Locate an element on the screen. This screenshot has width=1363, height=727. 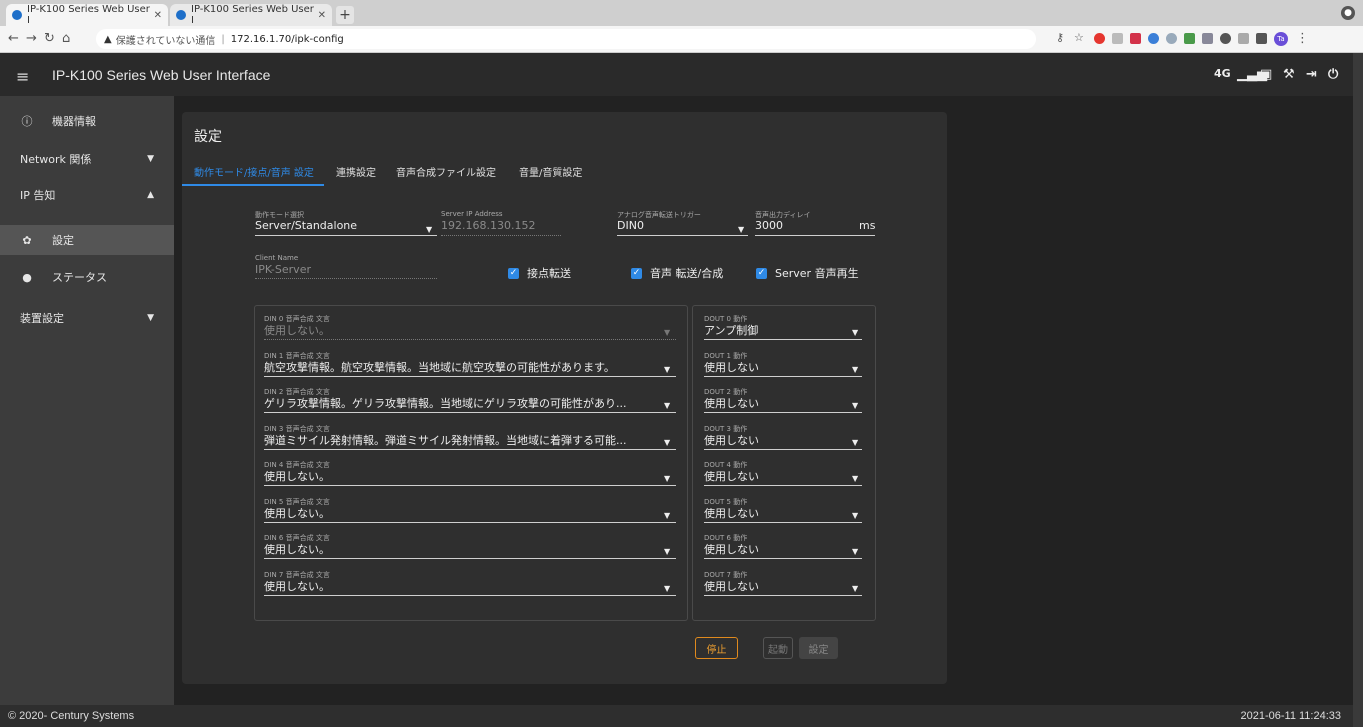
din-select-value: 使用しない。 is located at coordinates (297, 476).